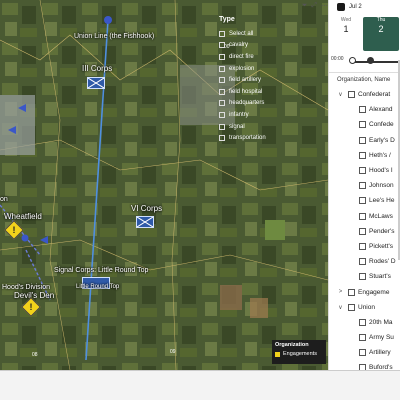  I want to click on tree-item: Army Su, so click(364, 337).